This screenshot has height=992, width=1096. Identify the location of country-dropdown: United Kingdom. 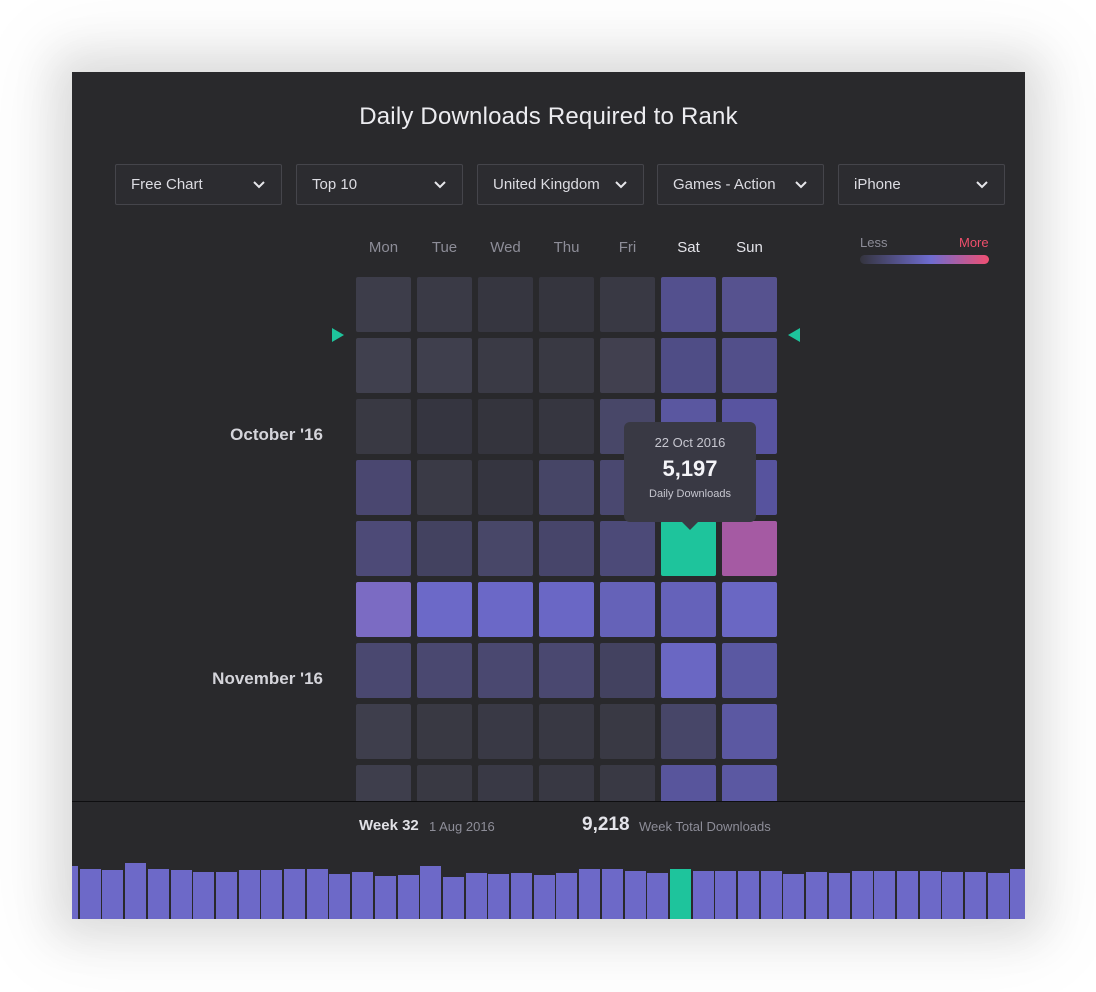
(560, 184).